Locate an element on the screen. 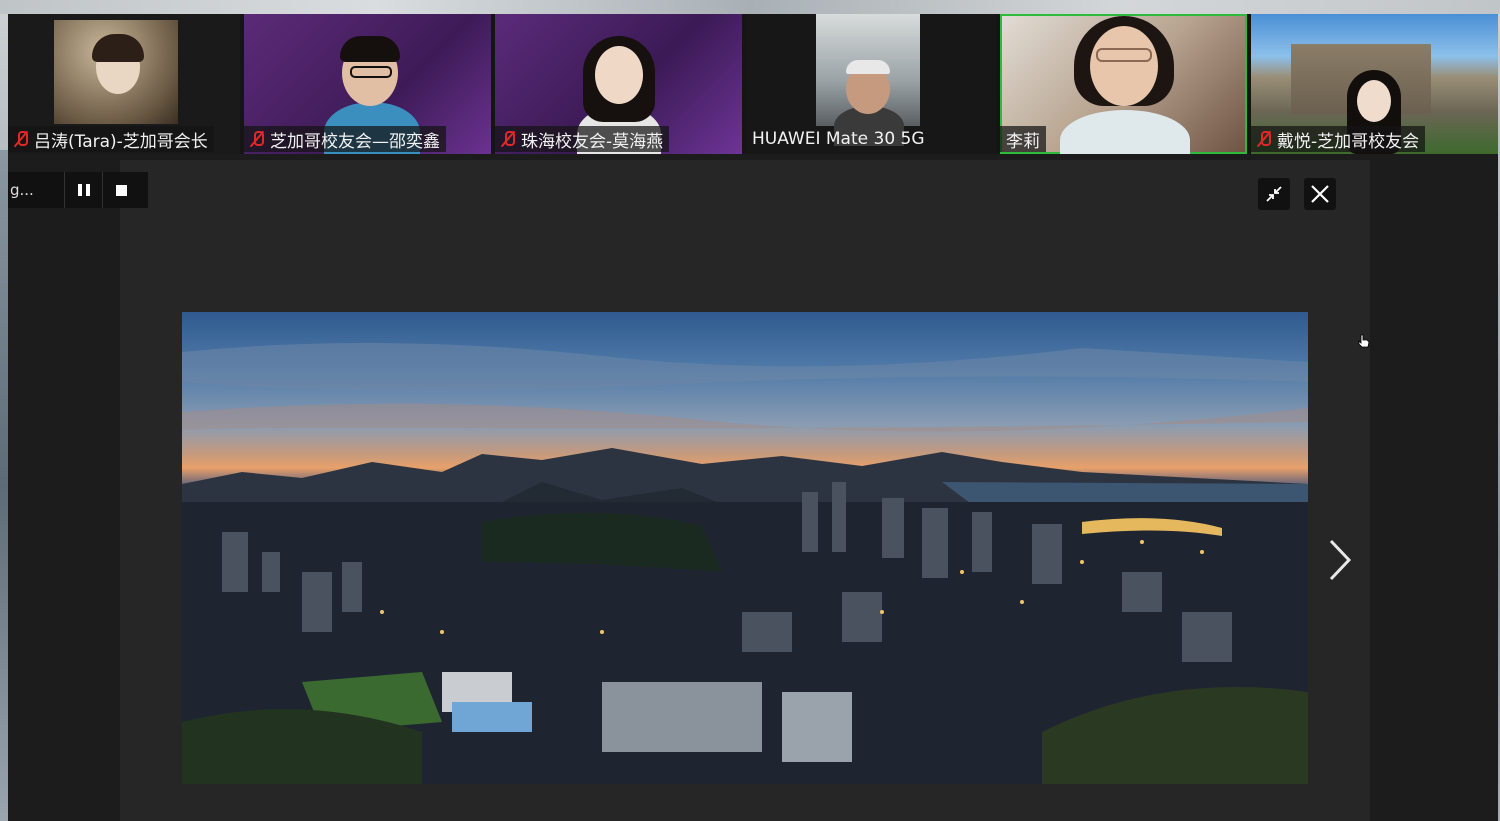 Image resolution: width=1500 pixels, height=821 pixels. stop-recording-button is located at coordinates (121, 190).